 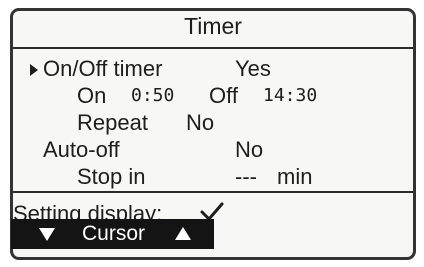 I want to click on on-time-value: 0:50, so click(x=152, y=96).